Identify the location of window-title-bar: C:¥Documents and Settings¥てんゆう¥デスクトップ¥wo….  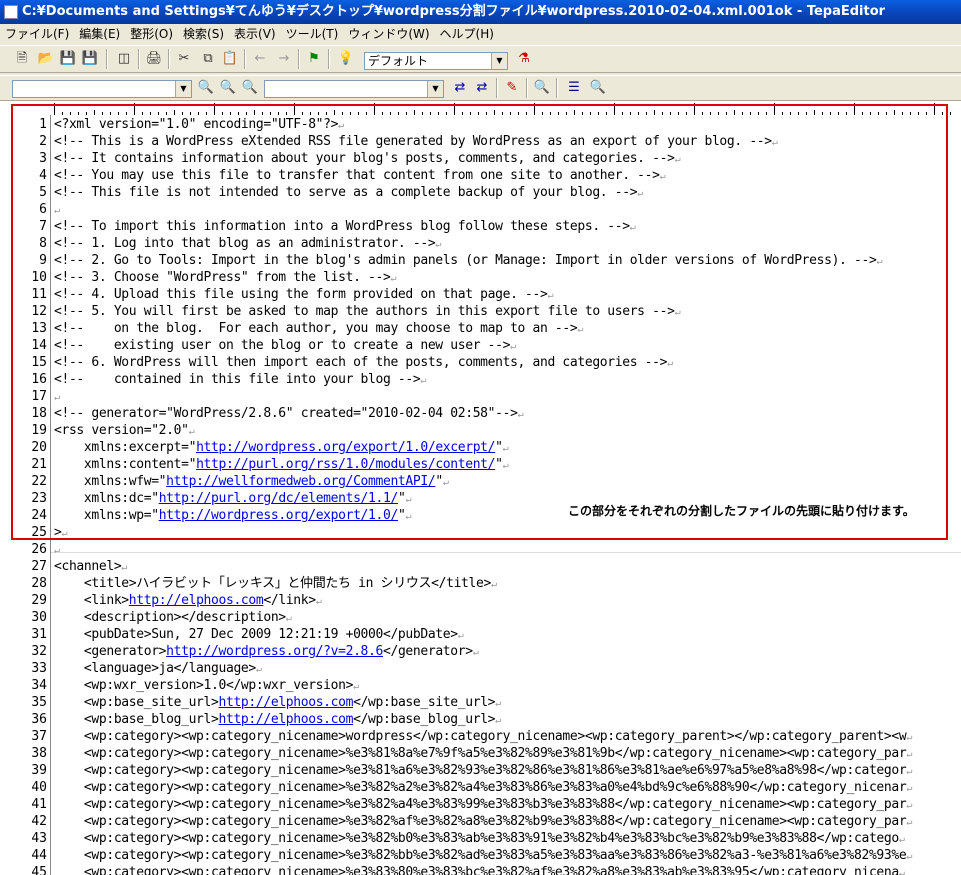
(480, 12).